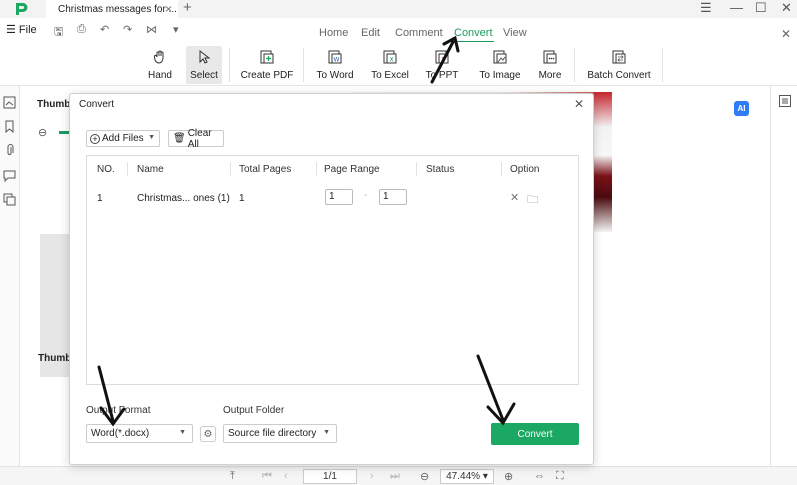 The width and height of the screenshot is (797, 485). I want to click on svg-text: X, so click(391, 60).